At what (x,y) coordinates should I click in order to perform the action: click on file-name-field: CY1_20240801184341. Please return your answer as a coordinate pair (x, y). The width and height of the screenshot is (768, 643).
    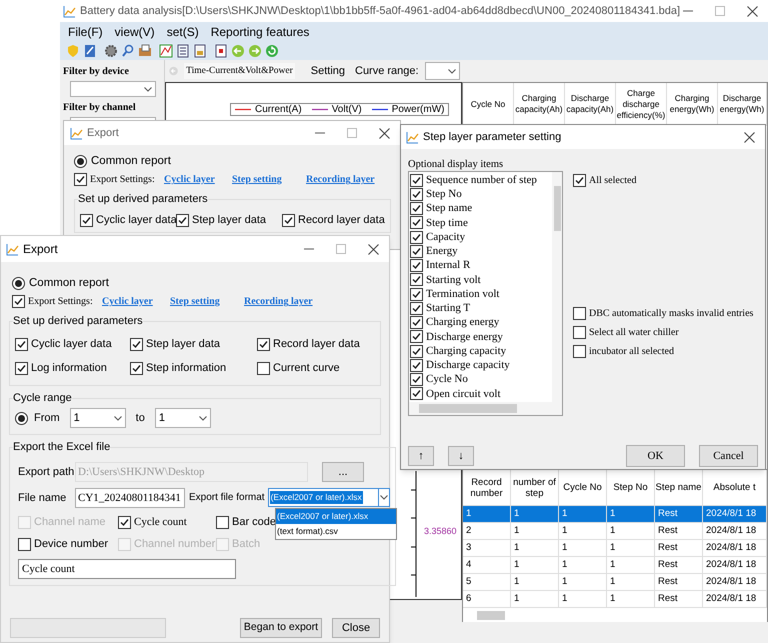
    Looking at the image, I should click on (130, 498).